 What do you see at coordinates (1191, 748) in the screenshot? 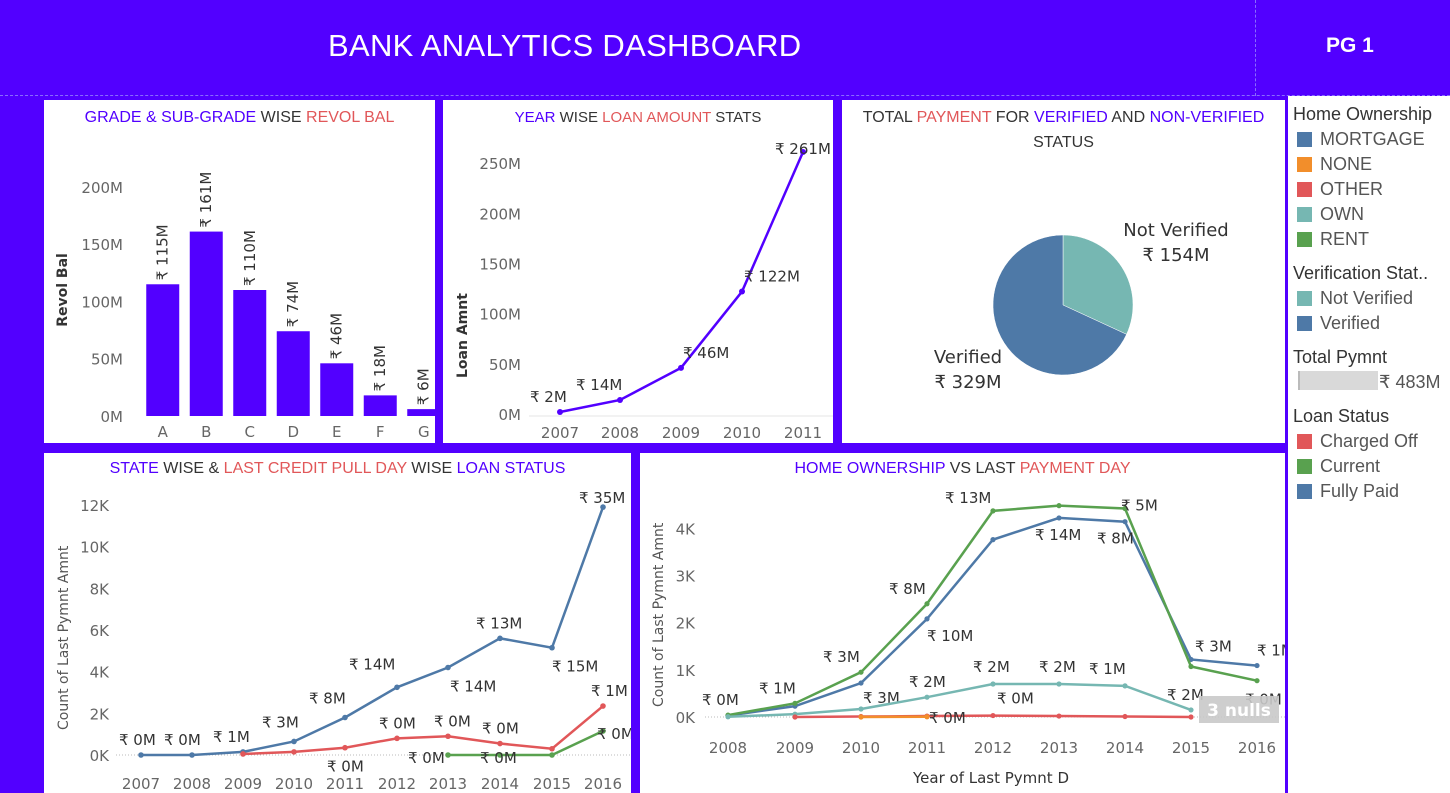
I see `x-tick-label: 2015` at bounding box center [1191, 748].